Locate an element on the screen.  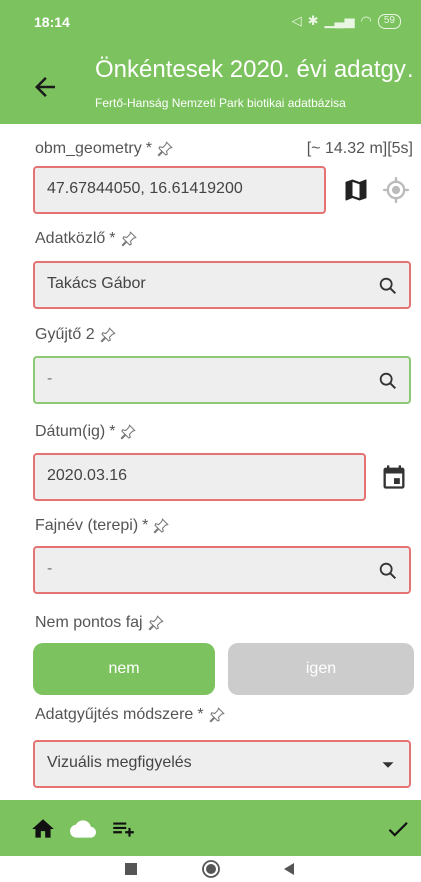
date-label-text: Dátum(ig) is located at coordinates (70, 431).